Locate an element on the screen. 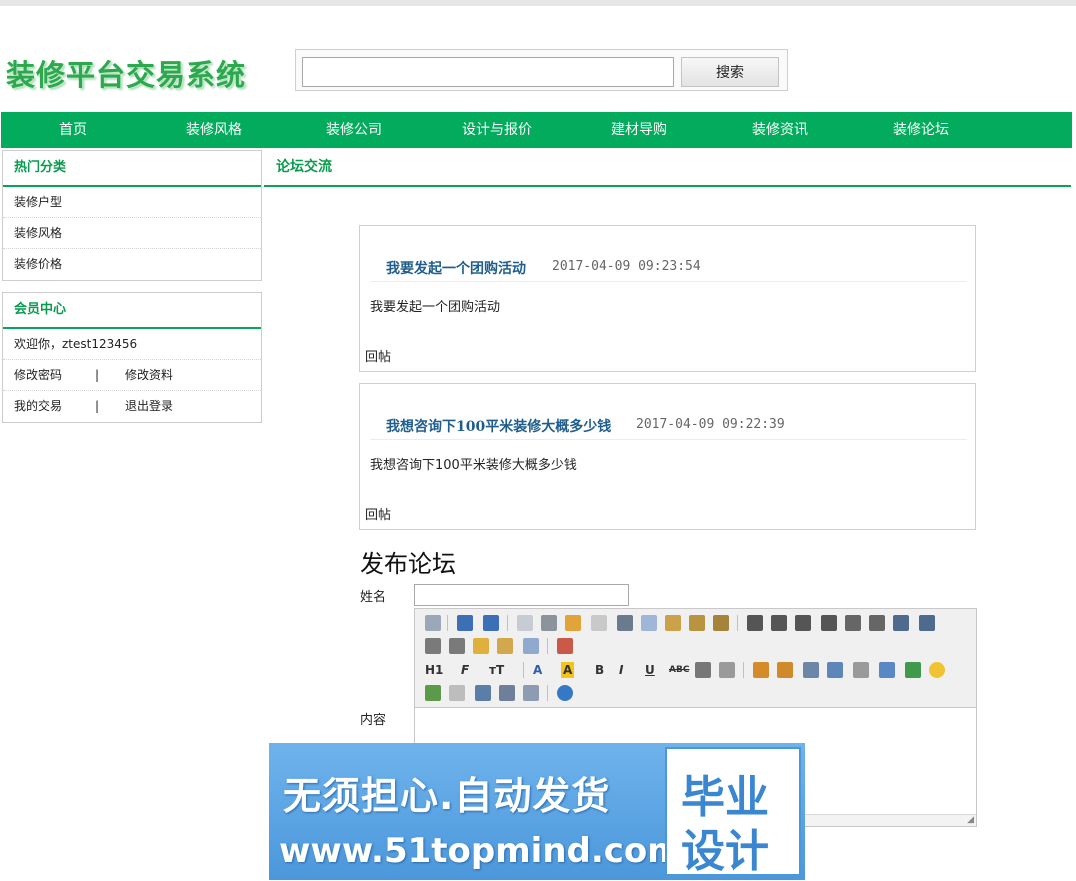 The width and height of the screenshot is (1076, 881). font-color-button: A is located at coordinates (537, 670).